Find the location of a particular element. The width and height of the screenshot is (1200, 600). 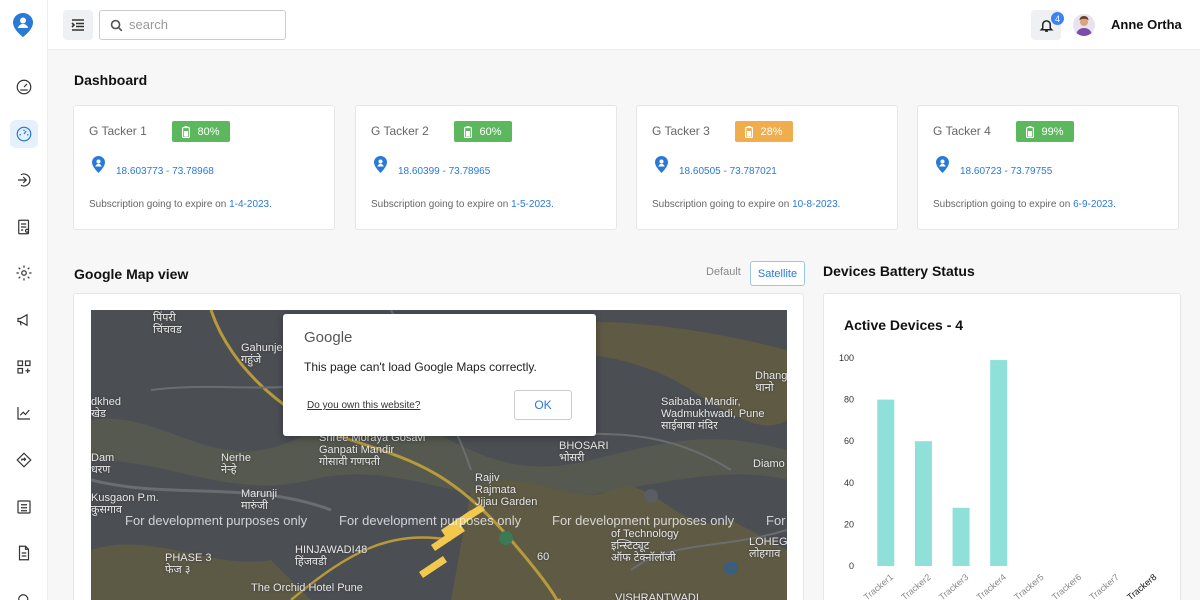

settings-icon is located at coordinates (24, 273).